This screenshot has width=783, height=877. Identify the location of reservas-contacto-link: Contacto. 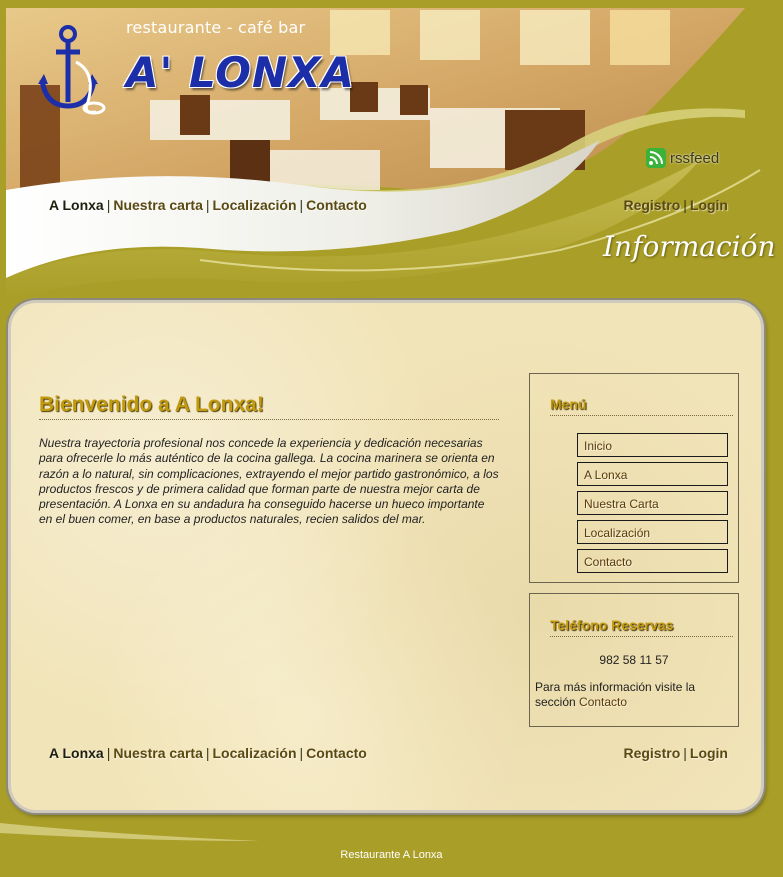
(603, 702).